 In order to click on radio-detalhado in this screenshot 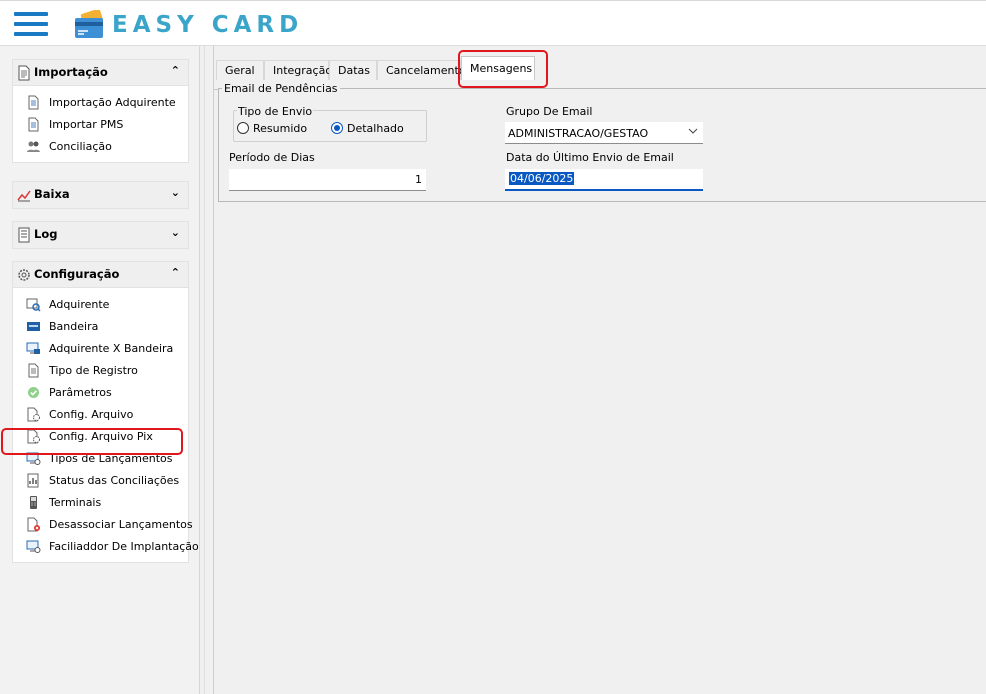, I will do `click(337, 128)`.